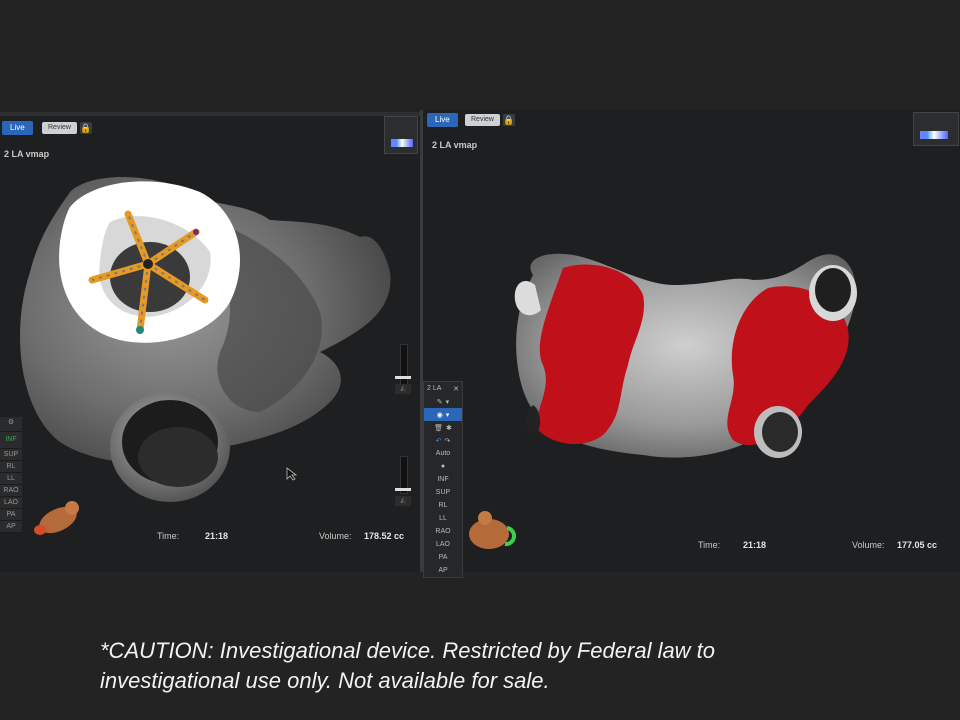 This screenshot has width=960, height=720. Describe the element at coordinates (443, 453) in the screenshot. I see `auto-label: Auto` at that location.